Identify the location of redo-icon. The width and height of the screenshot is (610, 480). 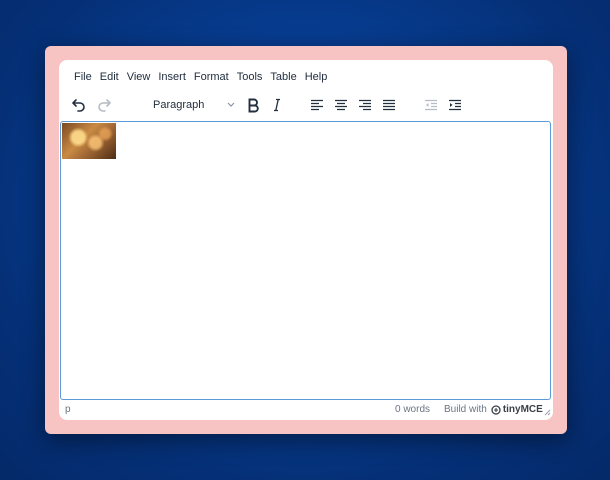
(104, 105).